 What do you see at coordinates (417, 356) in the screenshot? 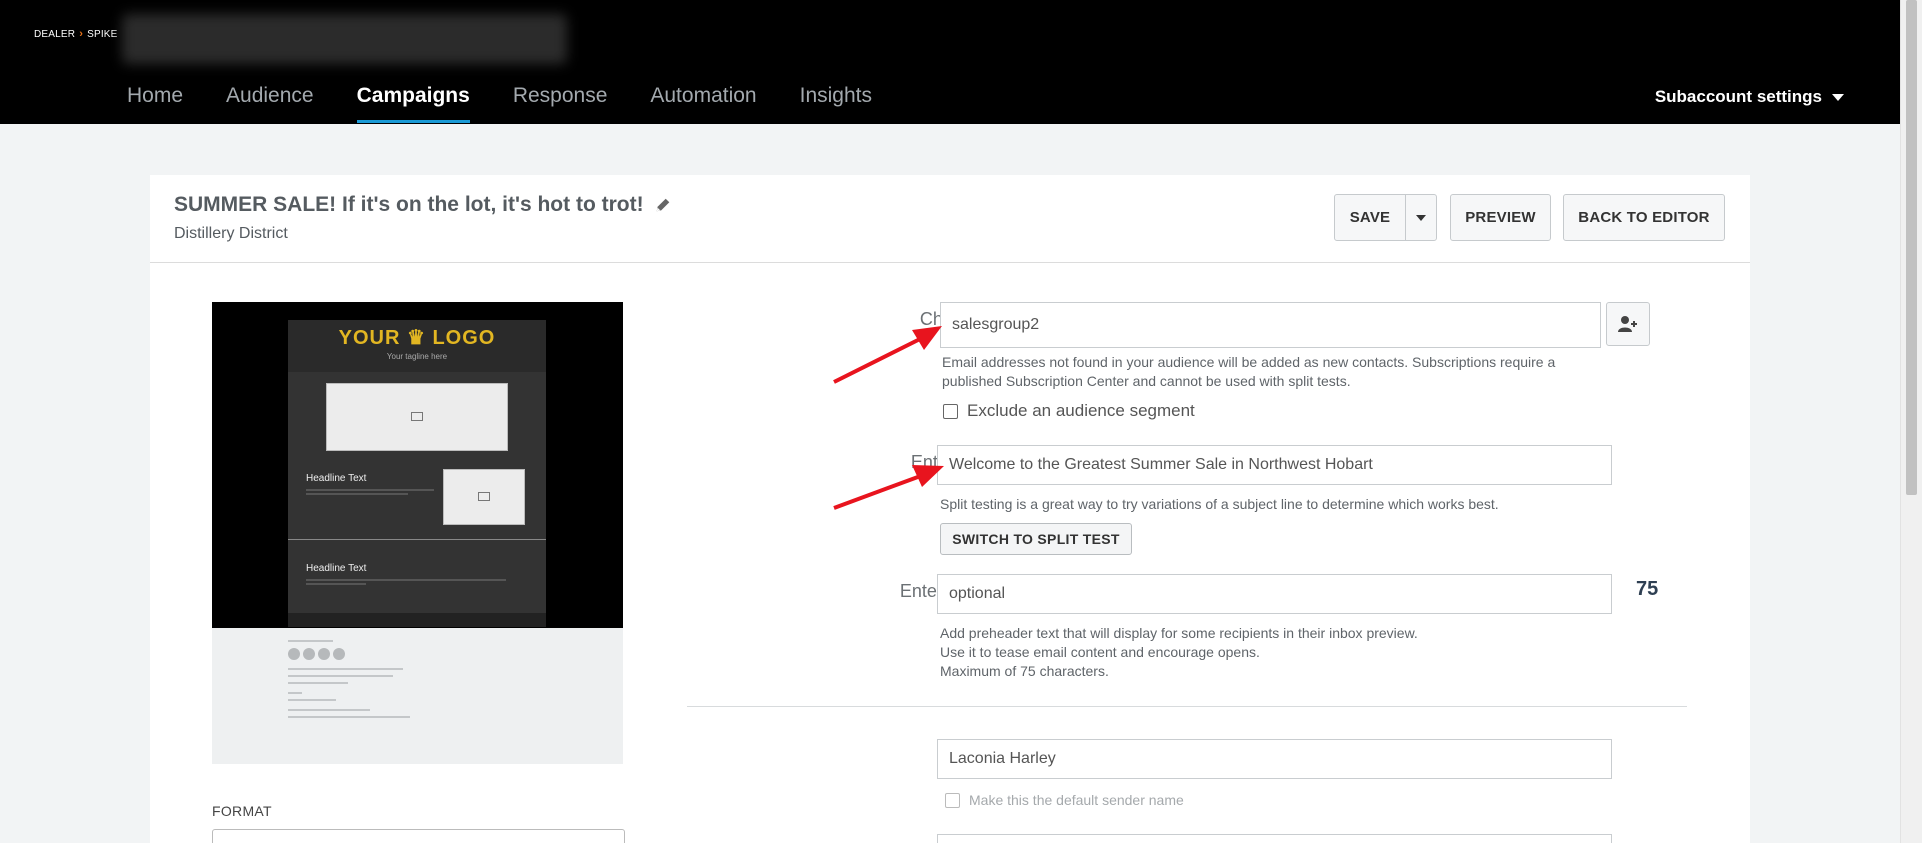
I see `preview-tagline: Your tagline here` at bounding box center [417, 356].